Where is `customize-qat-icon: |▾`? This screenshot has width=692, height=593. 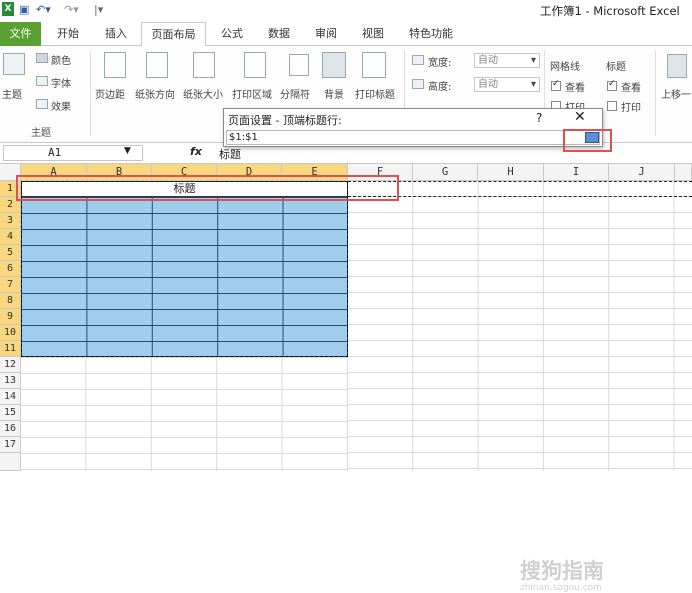
customize-qat-icon: |▾ is located at coordinates (98, 9).